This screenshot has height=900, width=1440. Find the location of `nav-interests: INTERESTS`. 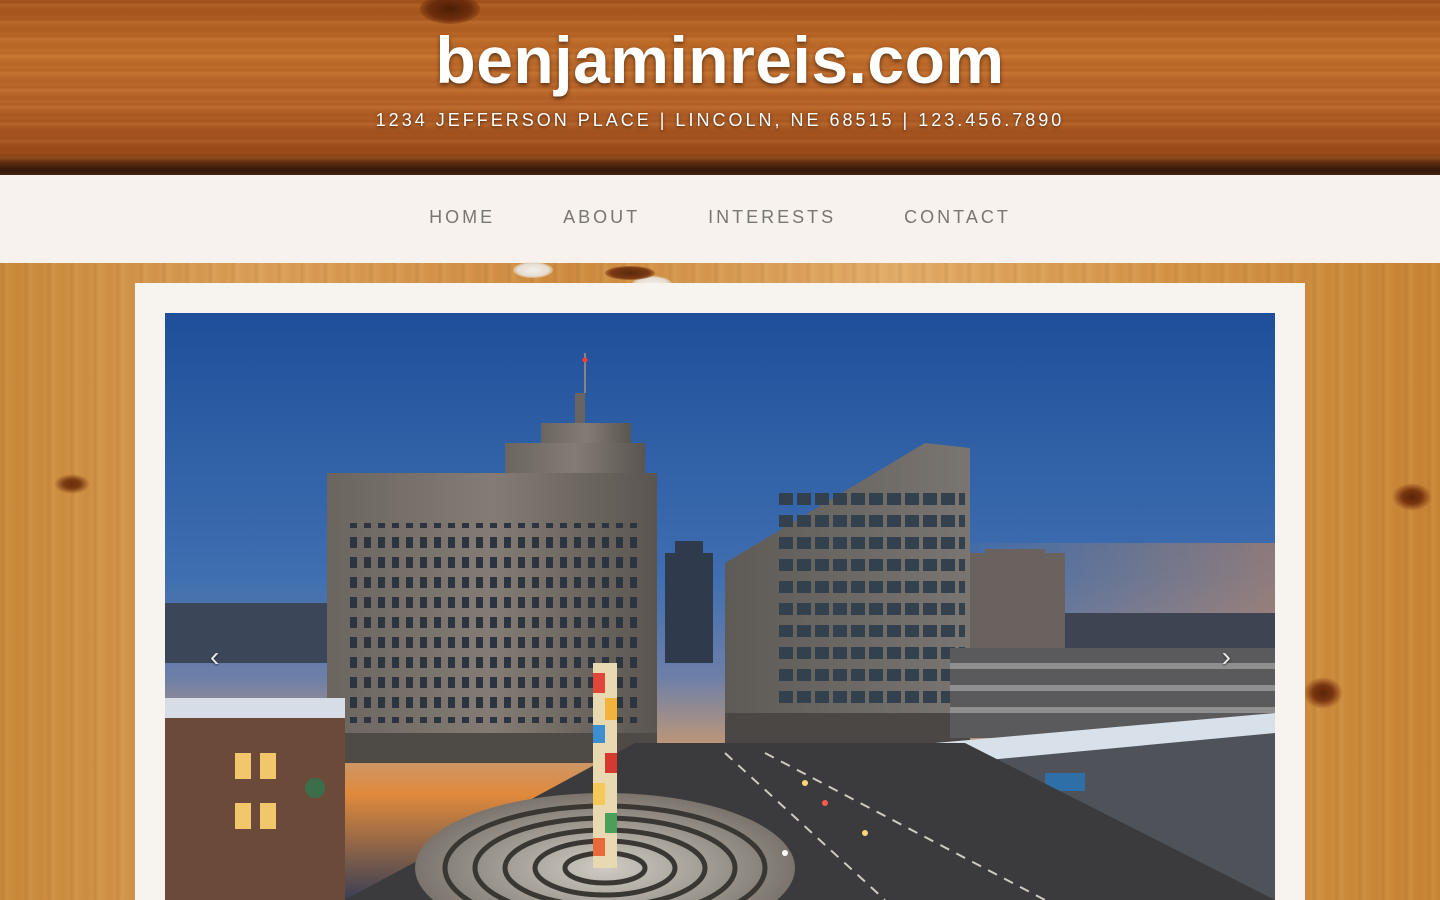

nav-interests: INTERESTS is located at coordinates (772, 217).